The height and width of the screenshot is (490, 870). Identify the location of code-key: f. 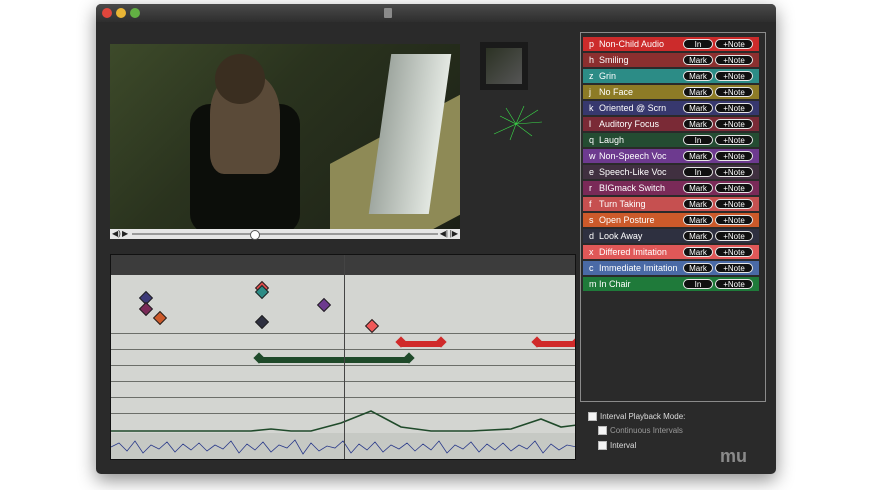
(590, 204).